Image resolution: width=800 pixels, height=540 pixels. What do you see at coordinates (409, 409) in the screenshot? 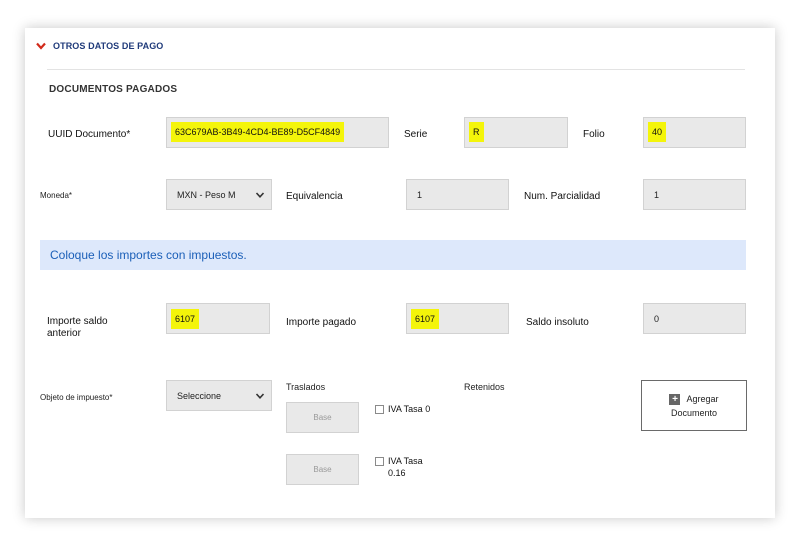
I see `iva-tasa-0-label: IVA Tasa 0` at bounding box center [409, 409].